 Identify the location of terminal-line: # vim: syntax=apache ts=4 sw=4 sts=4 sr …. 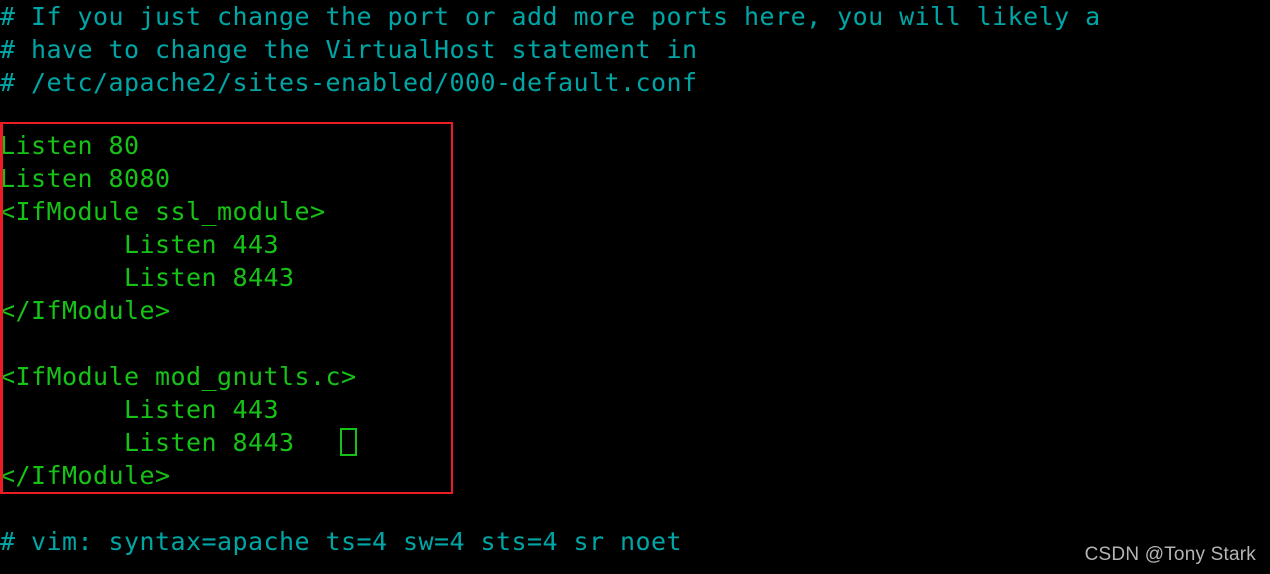
(341, 541).